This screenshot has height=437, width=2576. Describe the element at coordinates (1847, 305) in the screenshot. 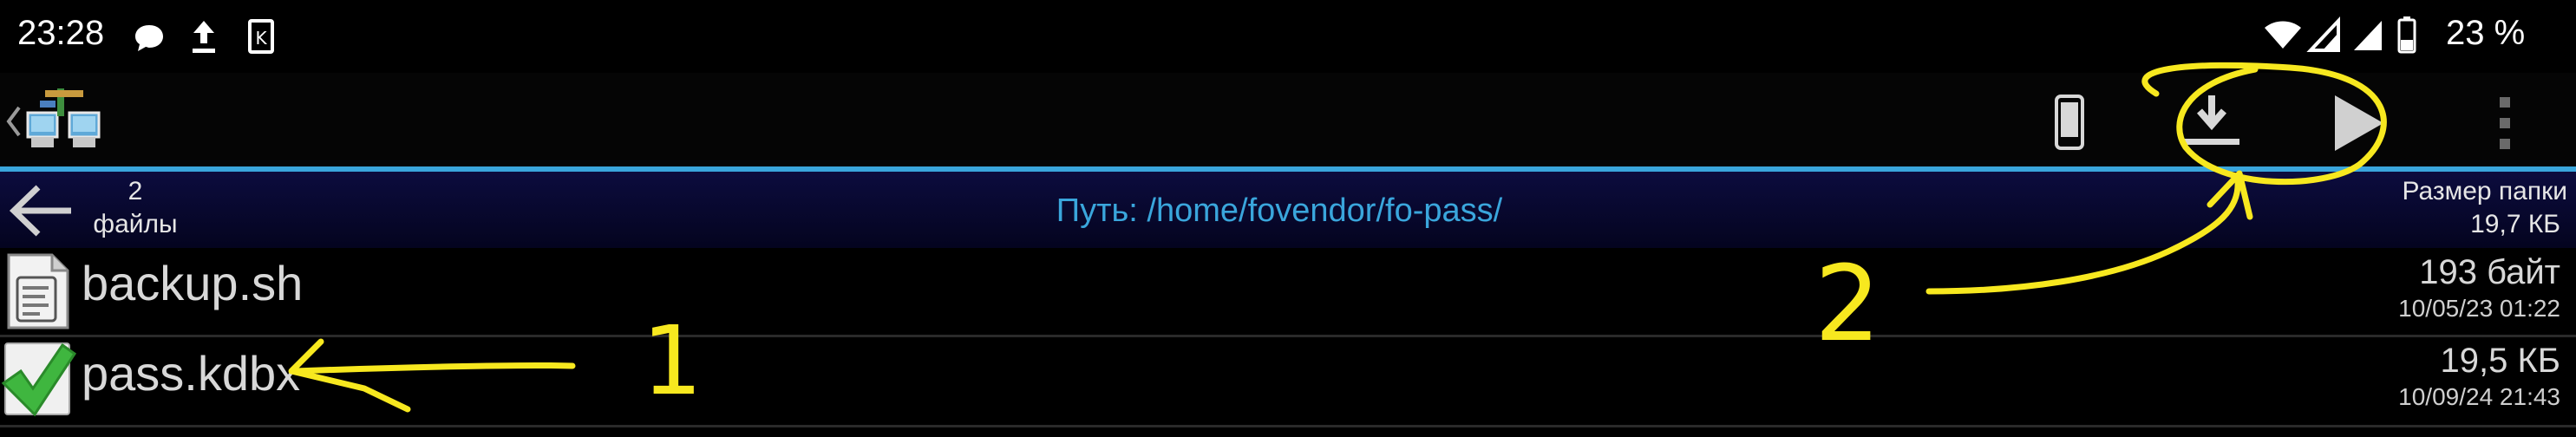

I see `annotation-label-2: 2` at that location.